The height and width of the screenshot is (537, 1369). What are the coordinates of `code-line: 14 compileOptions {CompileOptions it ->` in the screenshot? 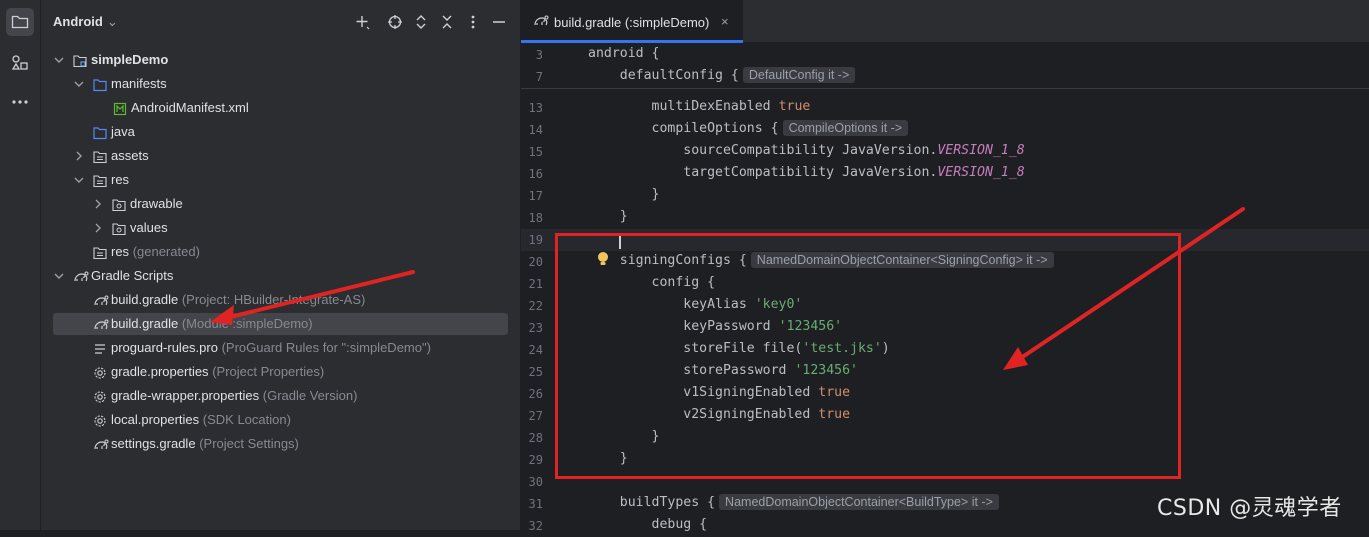 It's located at (945, 130).